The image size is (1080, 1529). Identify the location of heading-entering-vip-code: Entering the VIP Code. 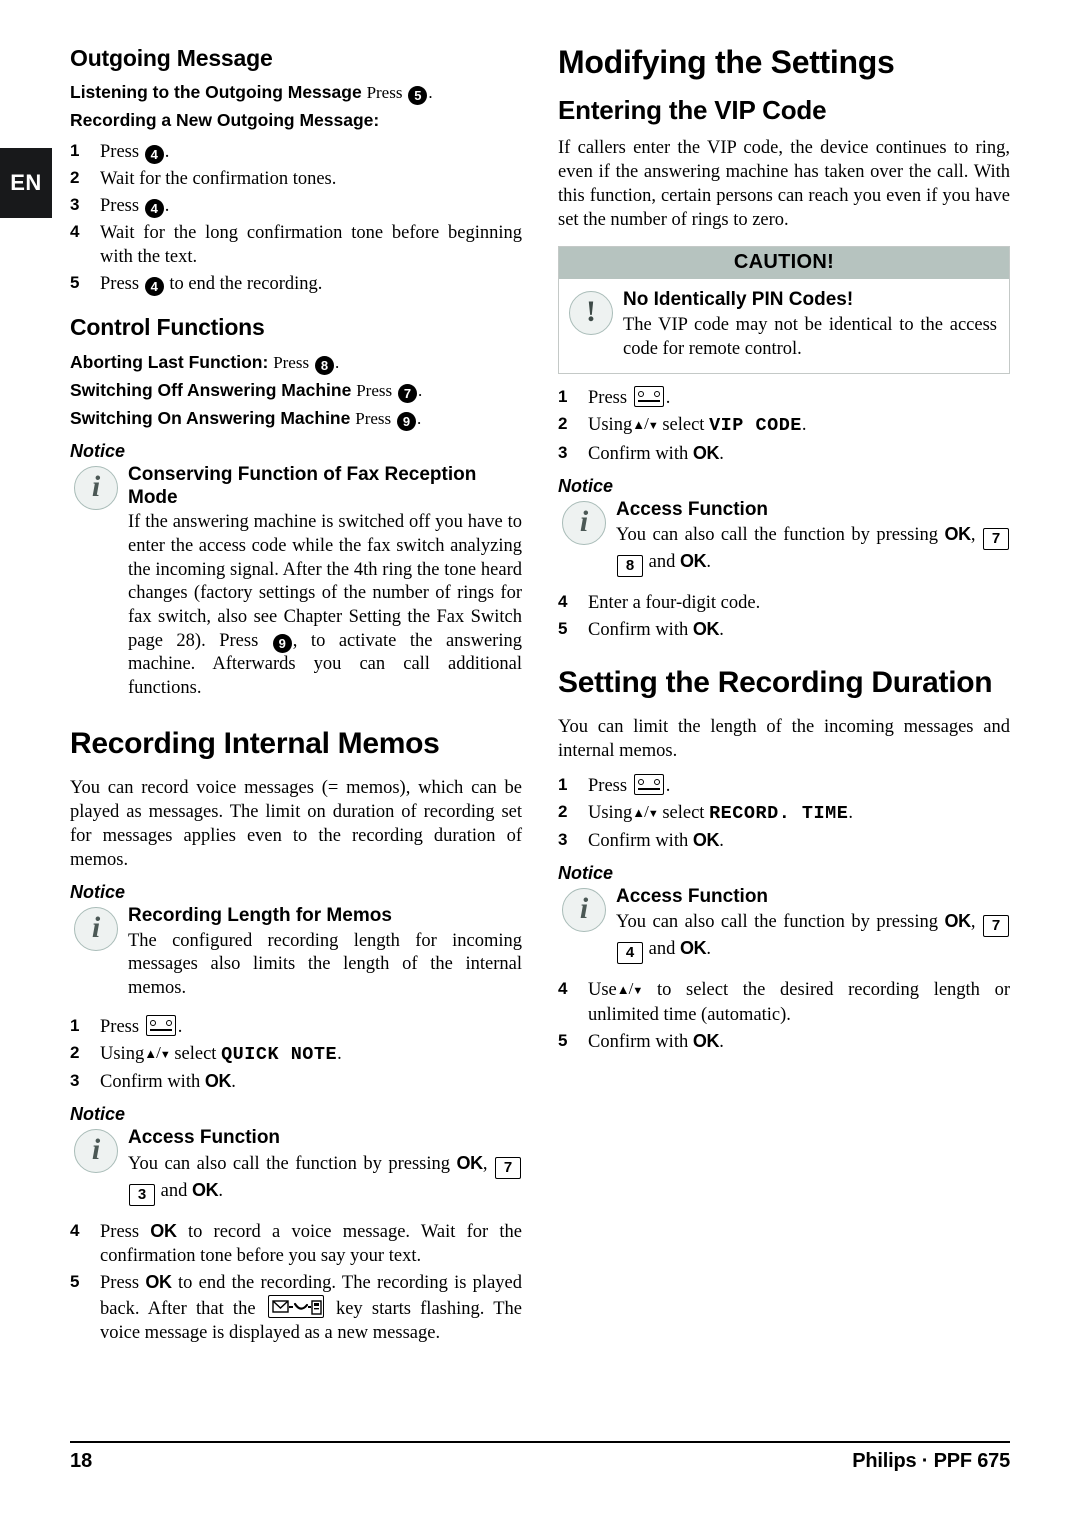
(692, 110).